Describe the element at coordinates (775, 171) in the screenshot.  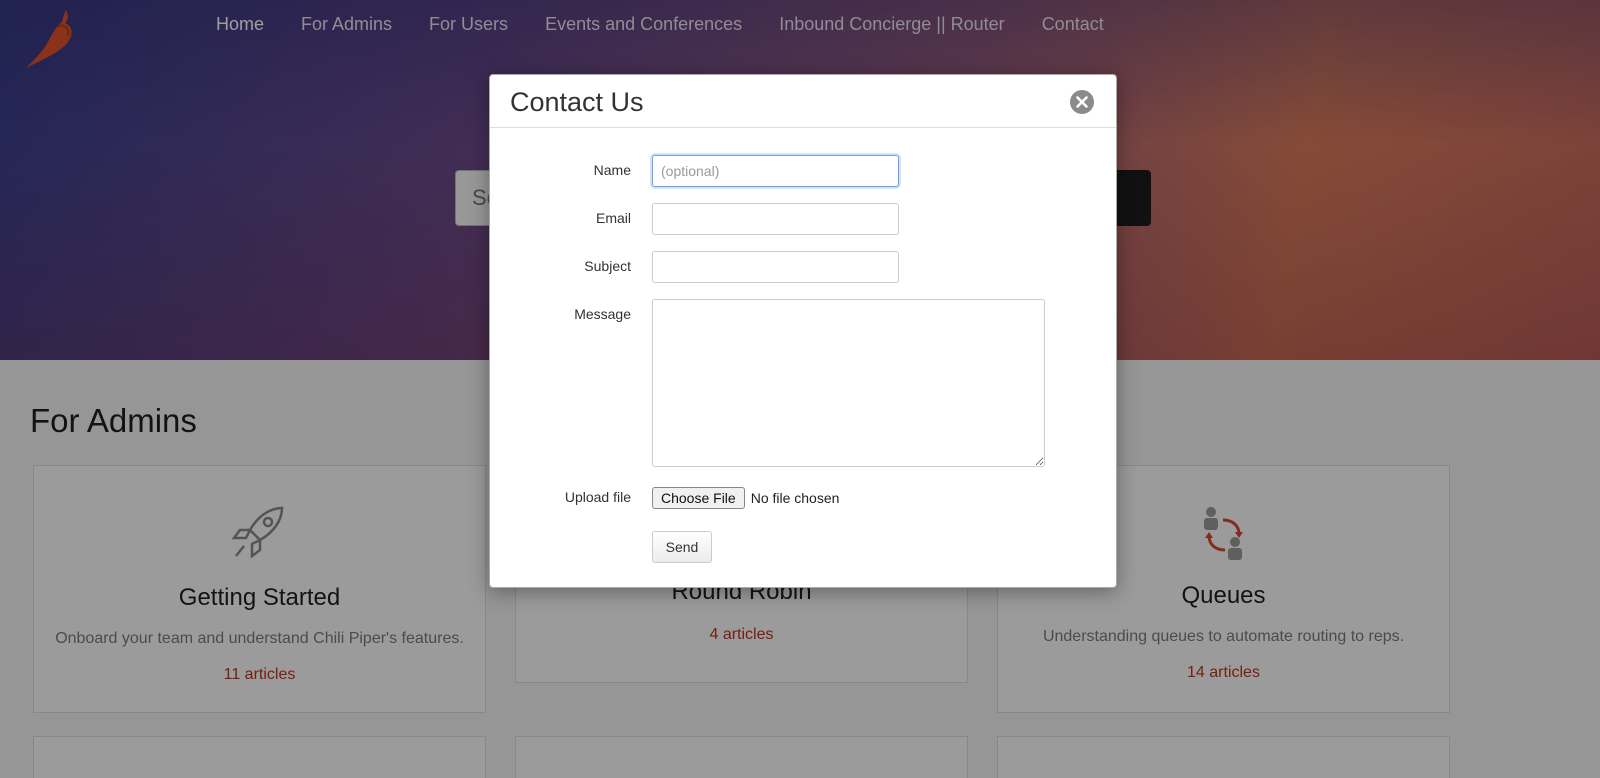
I see `name-field` at that location.